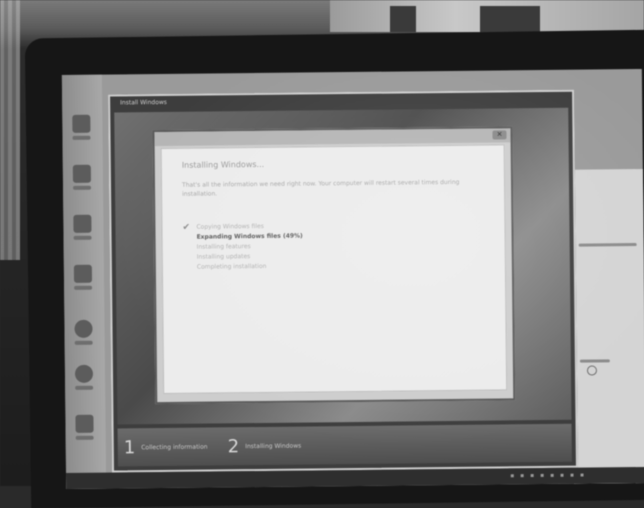  I want to click on network-icon, so click(82, 234).